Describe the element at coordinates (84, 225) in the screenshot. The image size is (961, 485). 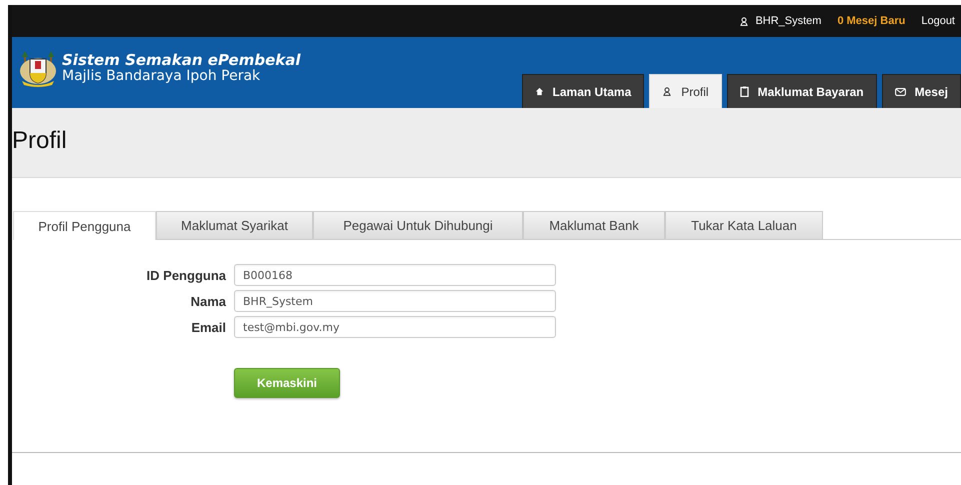
I see `tab: Profil Pengguna` at that location.